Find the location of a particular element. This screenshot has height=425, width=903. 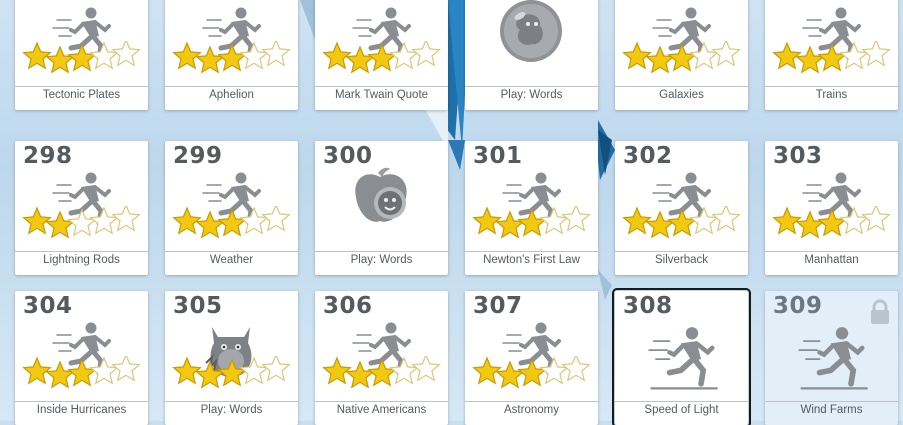

level-card-294: 294 Mark Twain Quote is located at coordinates (381, 55).